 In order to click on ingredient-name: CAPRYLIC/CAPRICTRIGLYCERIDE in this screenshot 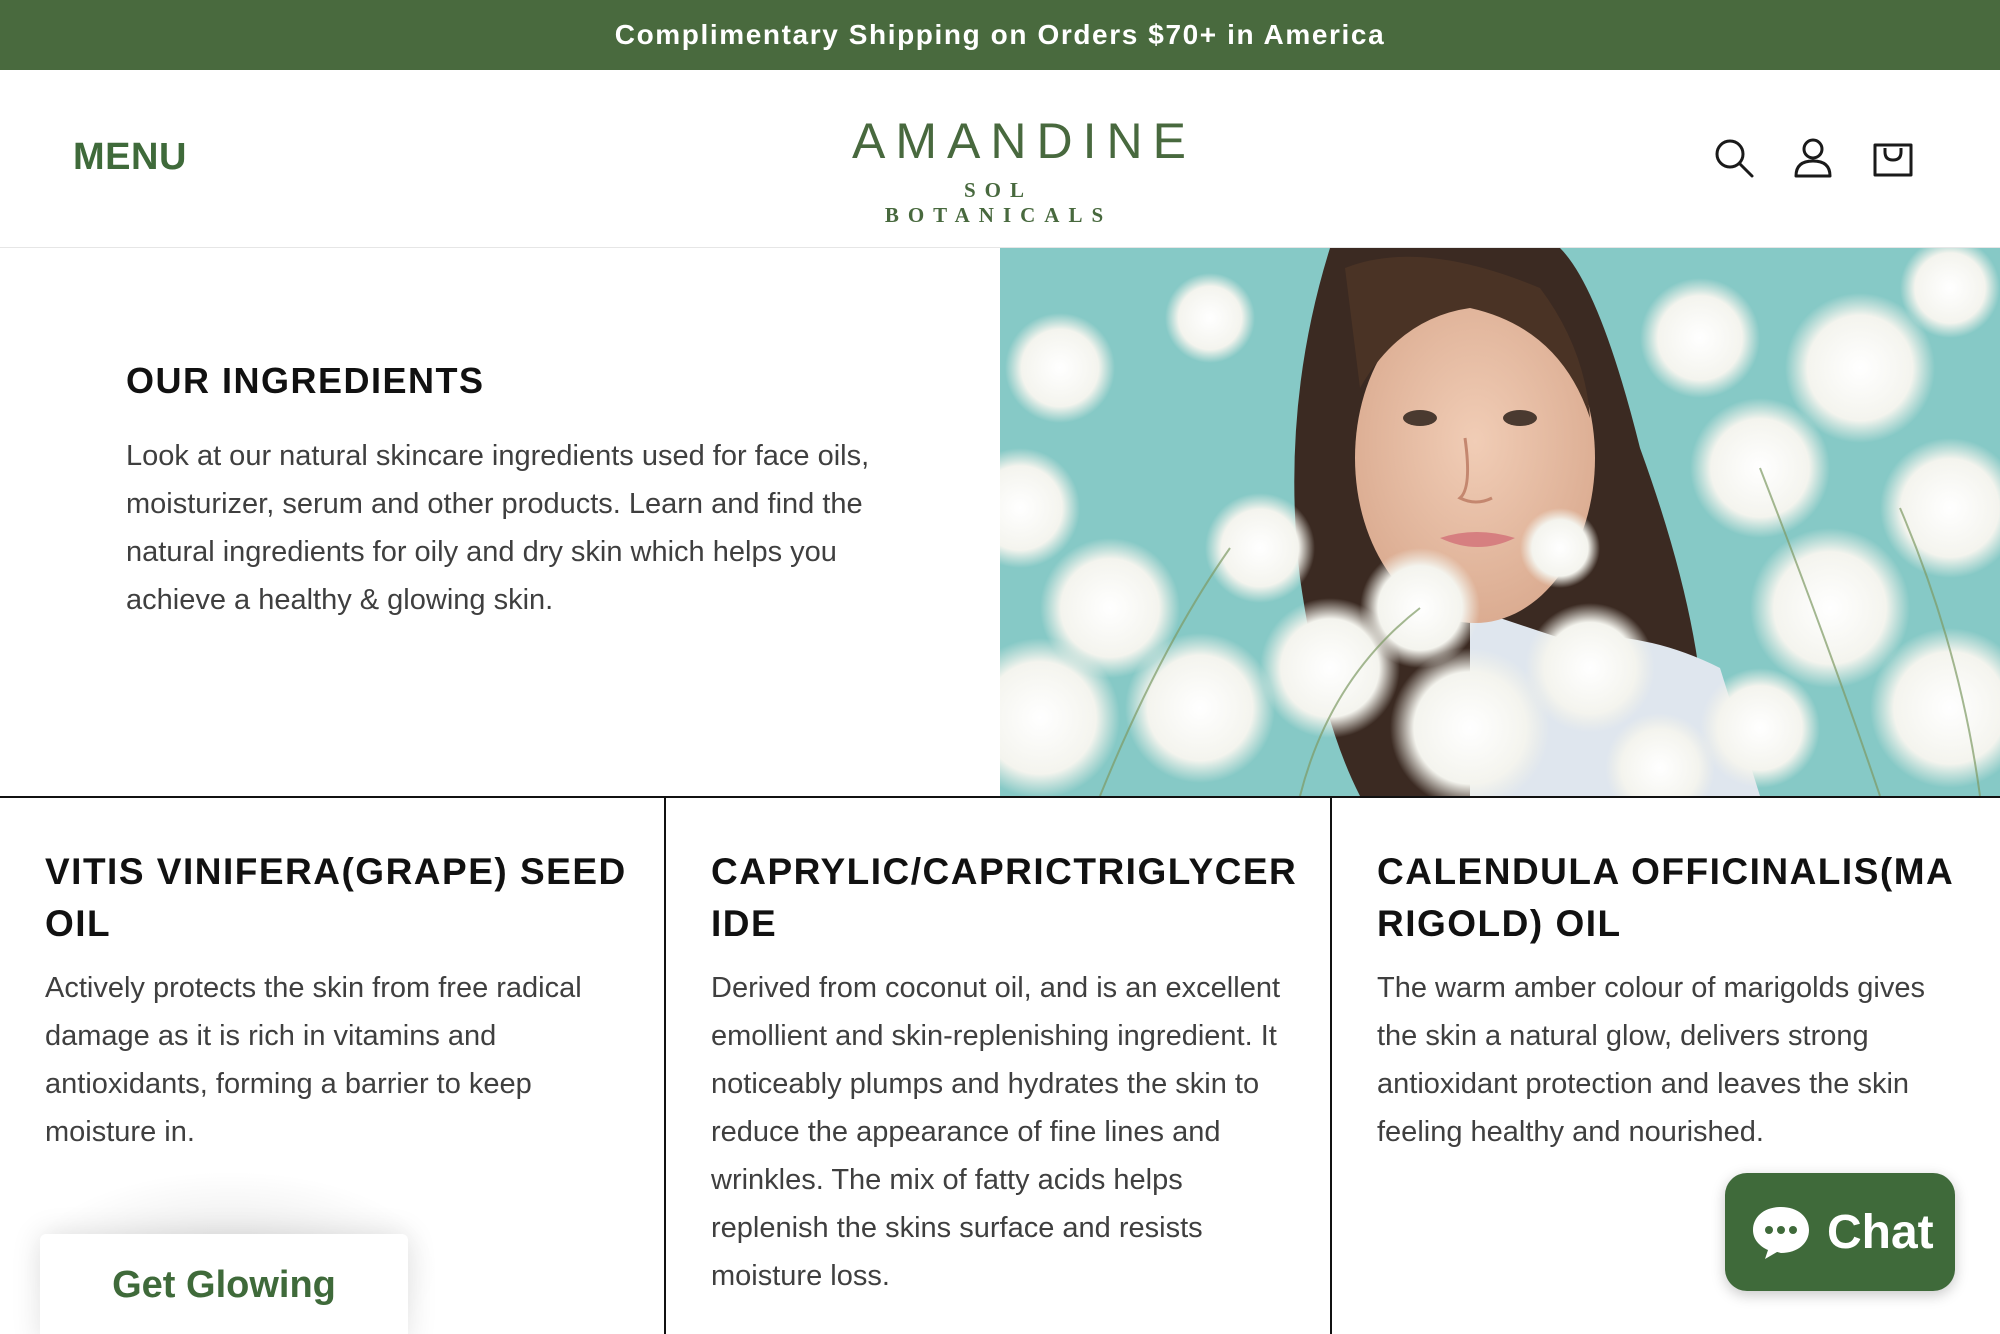, I will do `click(1004, 897)`.